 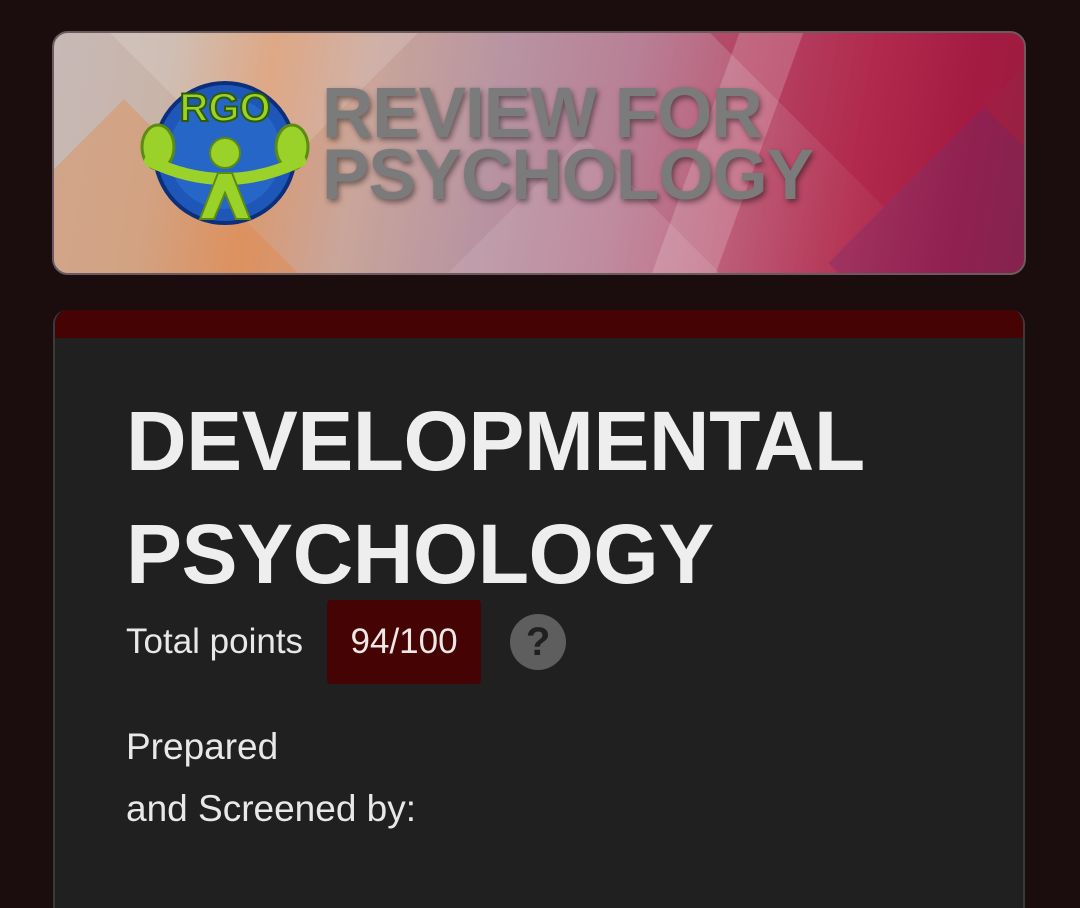 I want to click on total-points-row: Total points 94/100 ?, so click(x=346, y=642).